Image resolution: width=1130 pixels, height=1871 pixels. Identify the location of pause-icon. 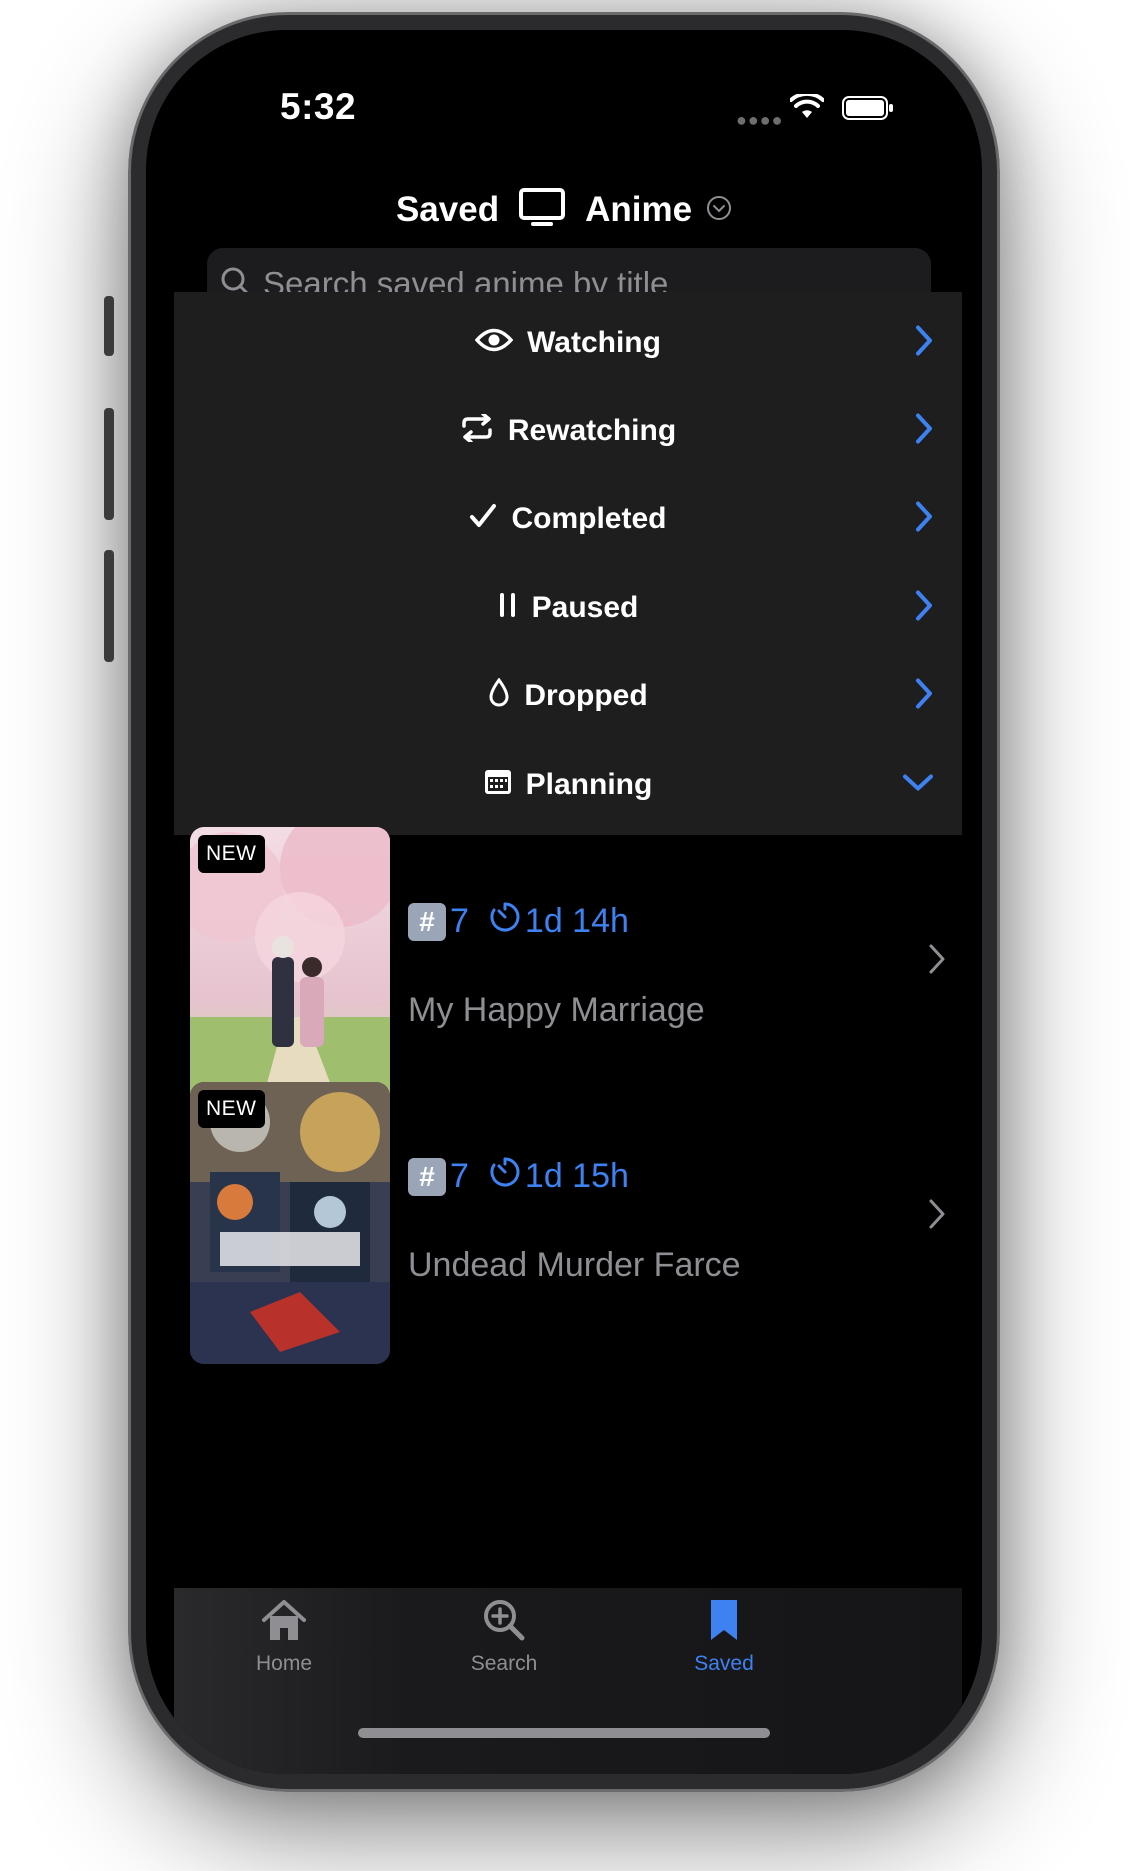
(508, 607).